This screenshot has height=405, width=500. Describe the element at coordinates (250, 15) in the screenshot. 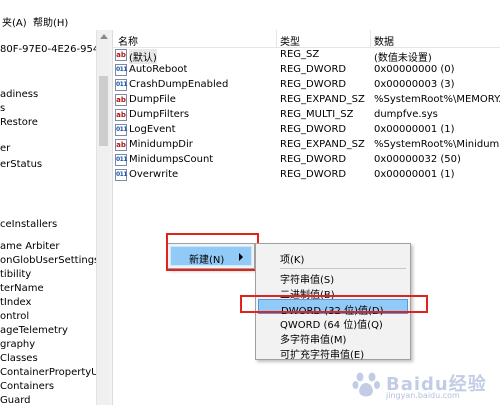

I see `menu-bar: 夹(A) 帮助(H)` at that location.